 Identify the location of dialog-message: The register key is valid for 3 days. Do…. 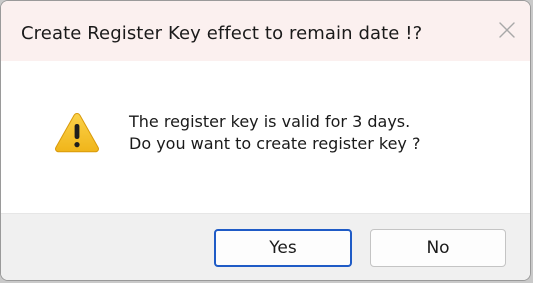
(274, 133).